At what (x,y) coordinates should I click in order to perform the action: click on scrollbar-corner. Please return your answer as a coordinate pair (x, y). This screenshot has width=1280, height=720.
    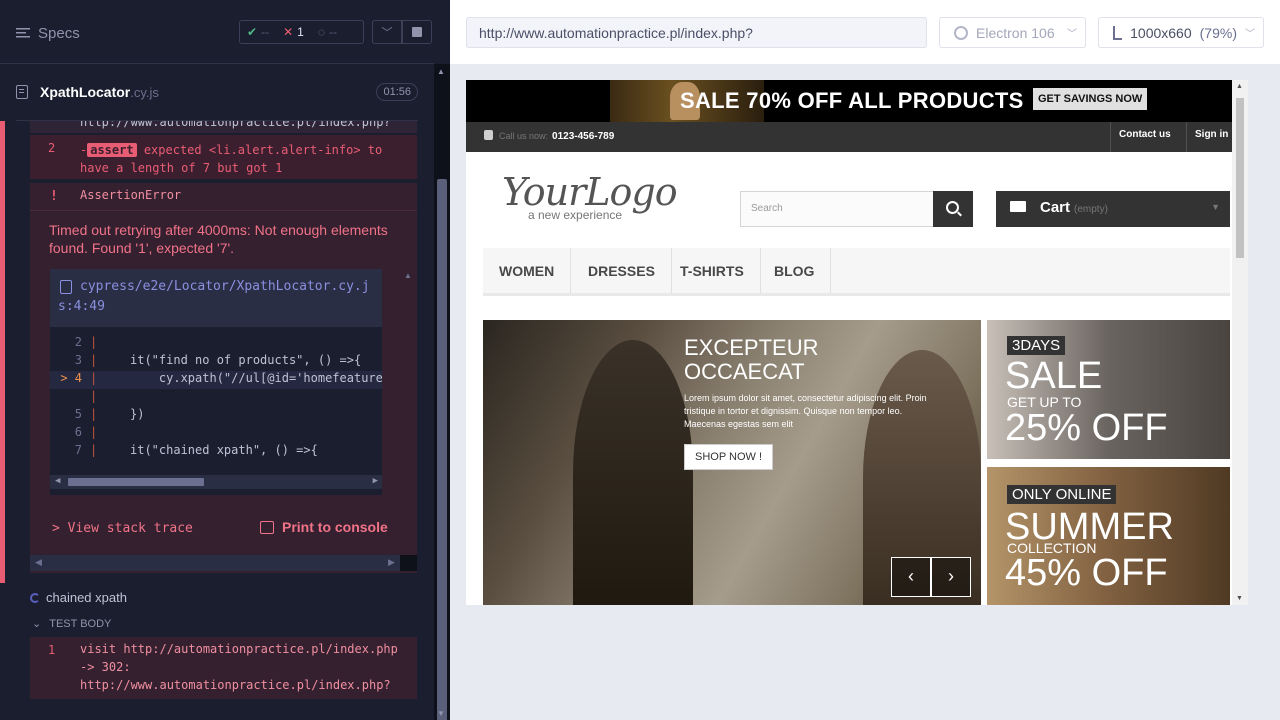
    Looking at the image, I should click on (408, 563).